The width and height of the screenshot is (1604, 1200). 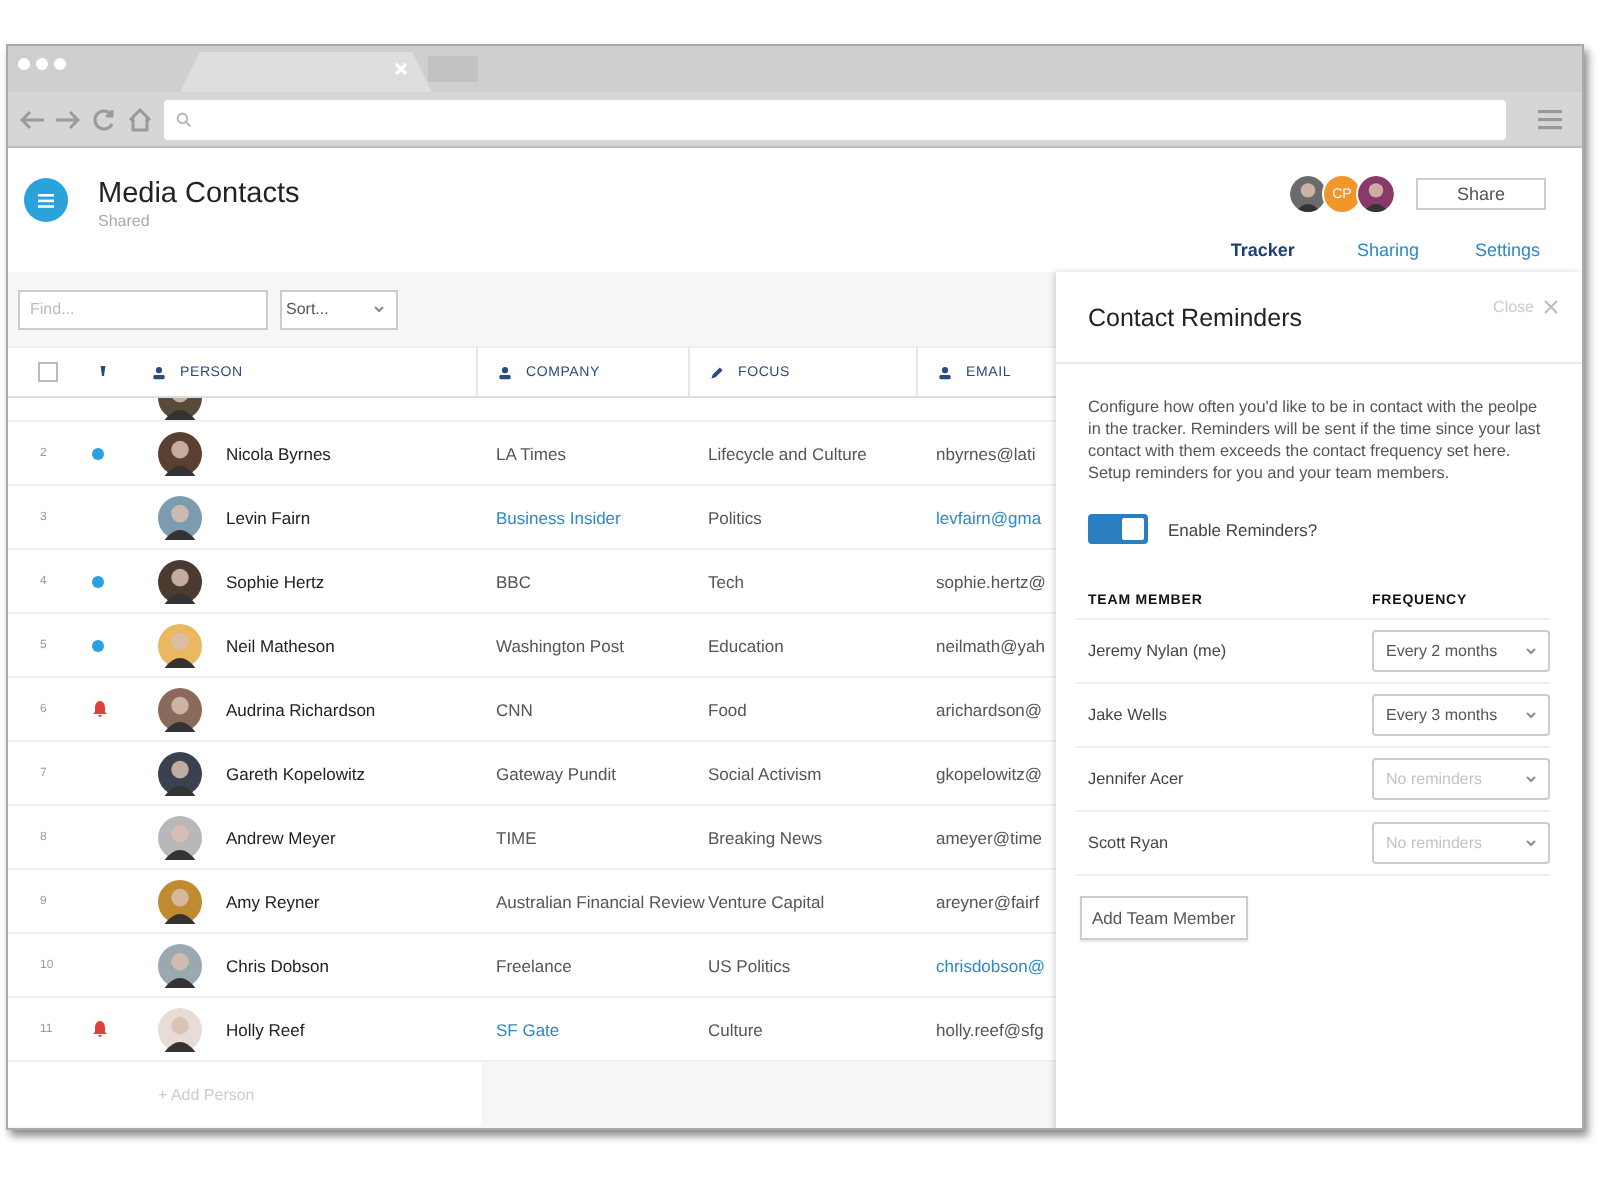 I want to click on focus-text: Lifecycle and Culture, so click(x=787, y=453).